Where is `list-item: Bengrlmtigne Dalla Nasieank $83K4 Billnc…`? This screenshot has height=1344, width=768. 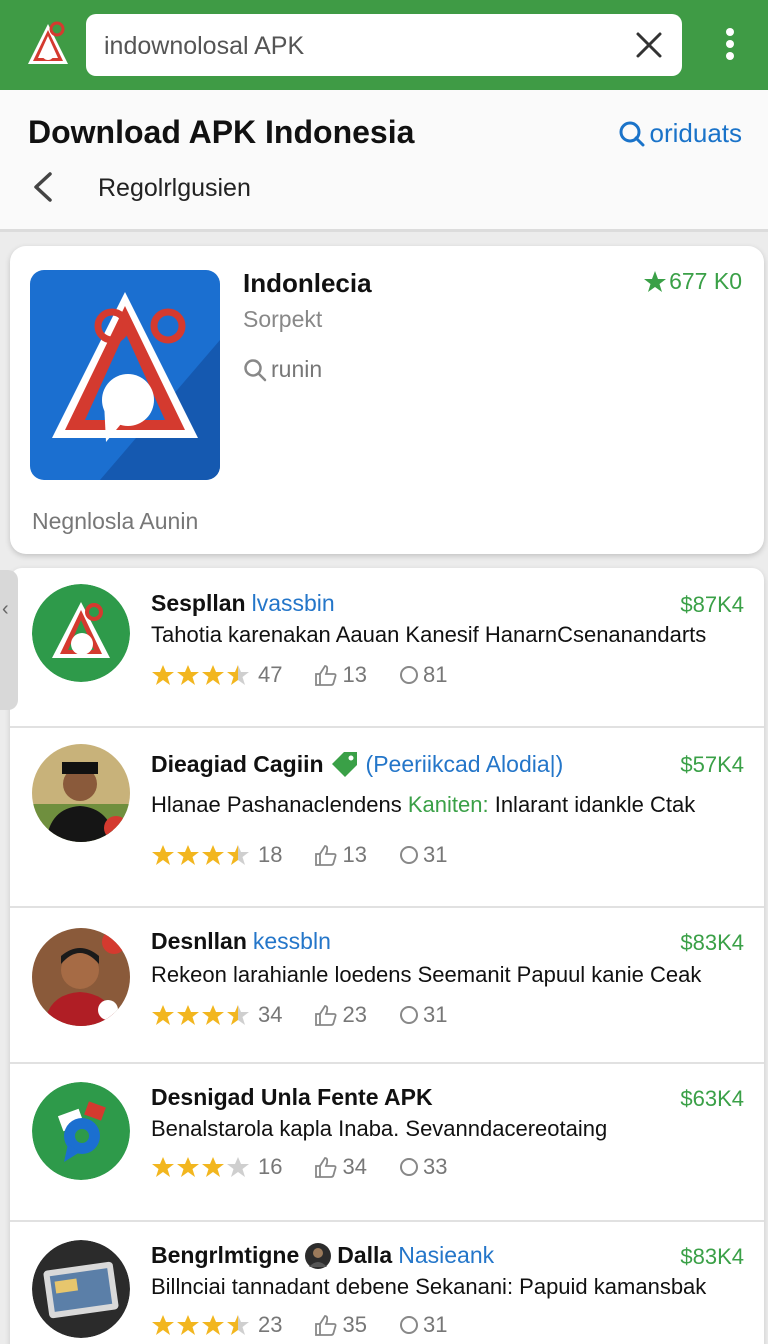 list-item: Bengrlmtigne Dalla Nasieank $83K4 Billnc… is located at coordinates (387, 1283).